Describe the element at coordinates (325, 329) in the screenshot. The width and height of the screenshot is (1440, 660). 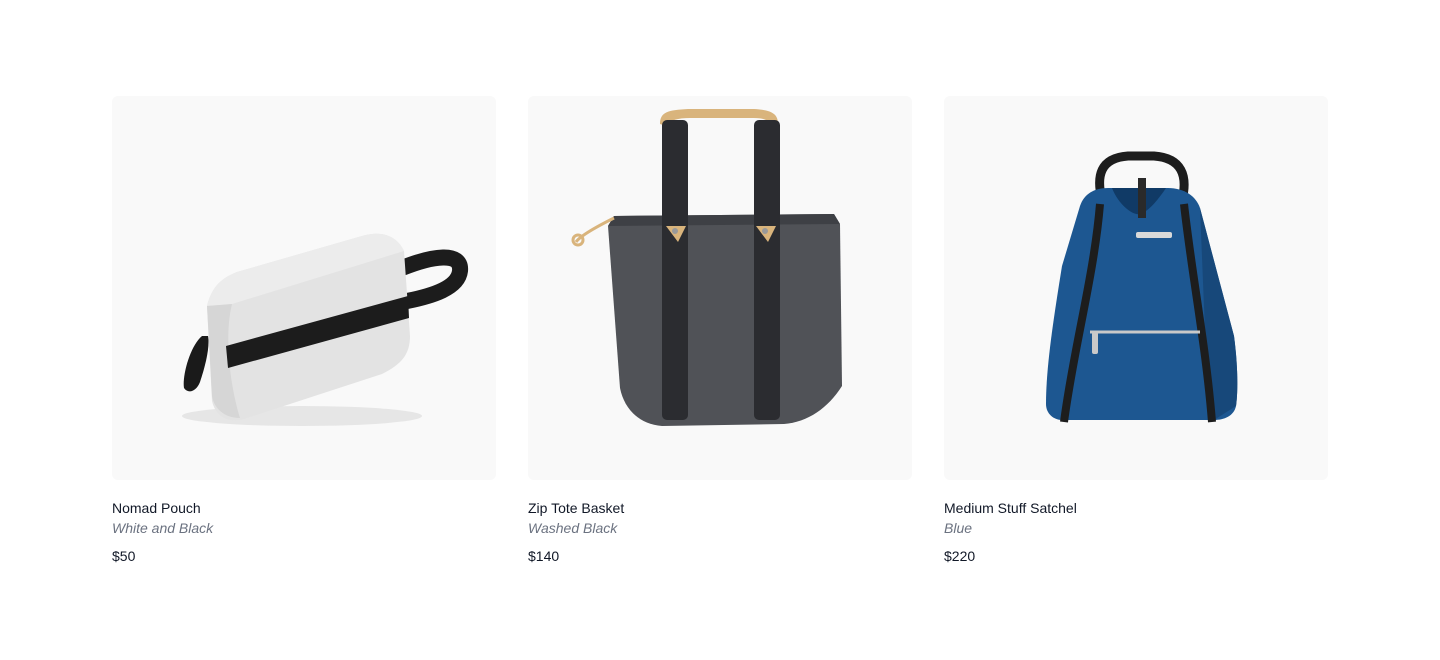
I see `pouch-image` at that location.